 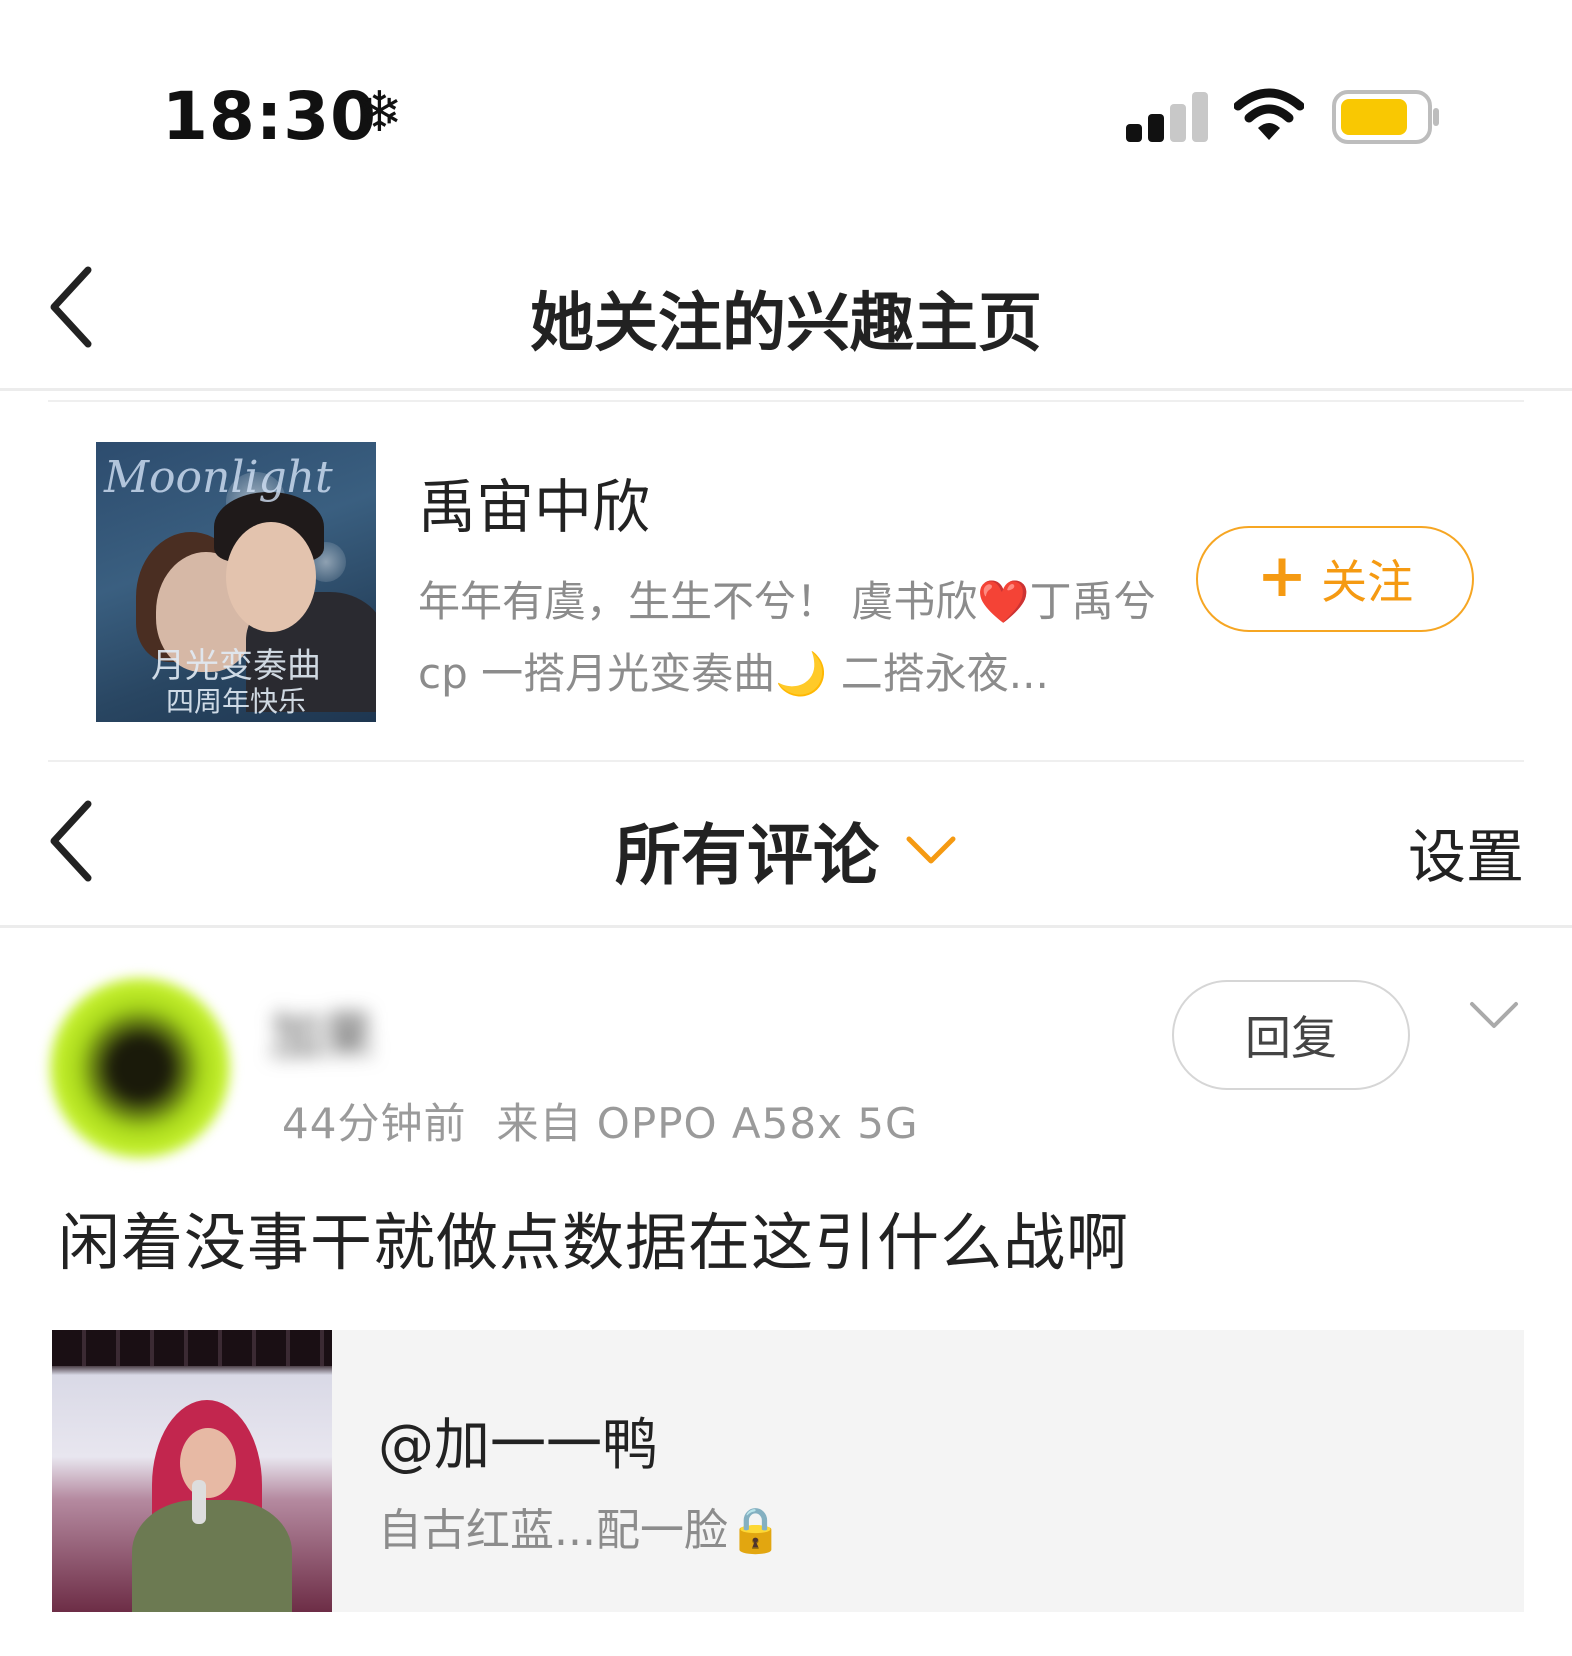 I want to click on interest-cover-image: Moonlight 月光变奏曲 四周年快乐, so click(x=236, y=582).